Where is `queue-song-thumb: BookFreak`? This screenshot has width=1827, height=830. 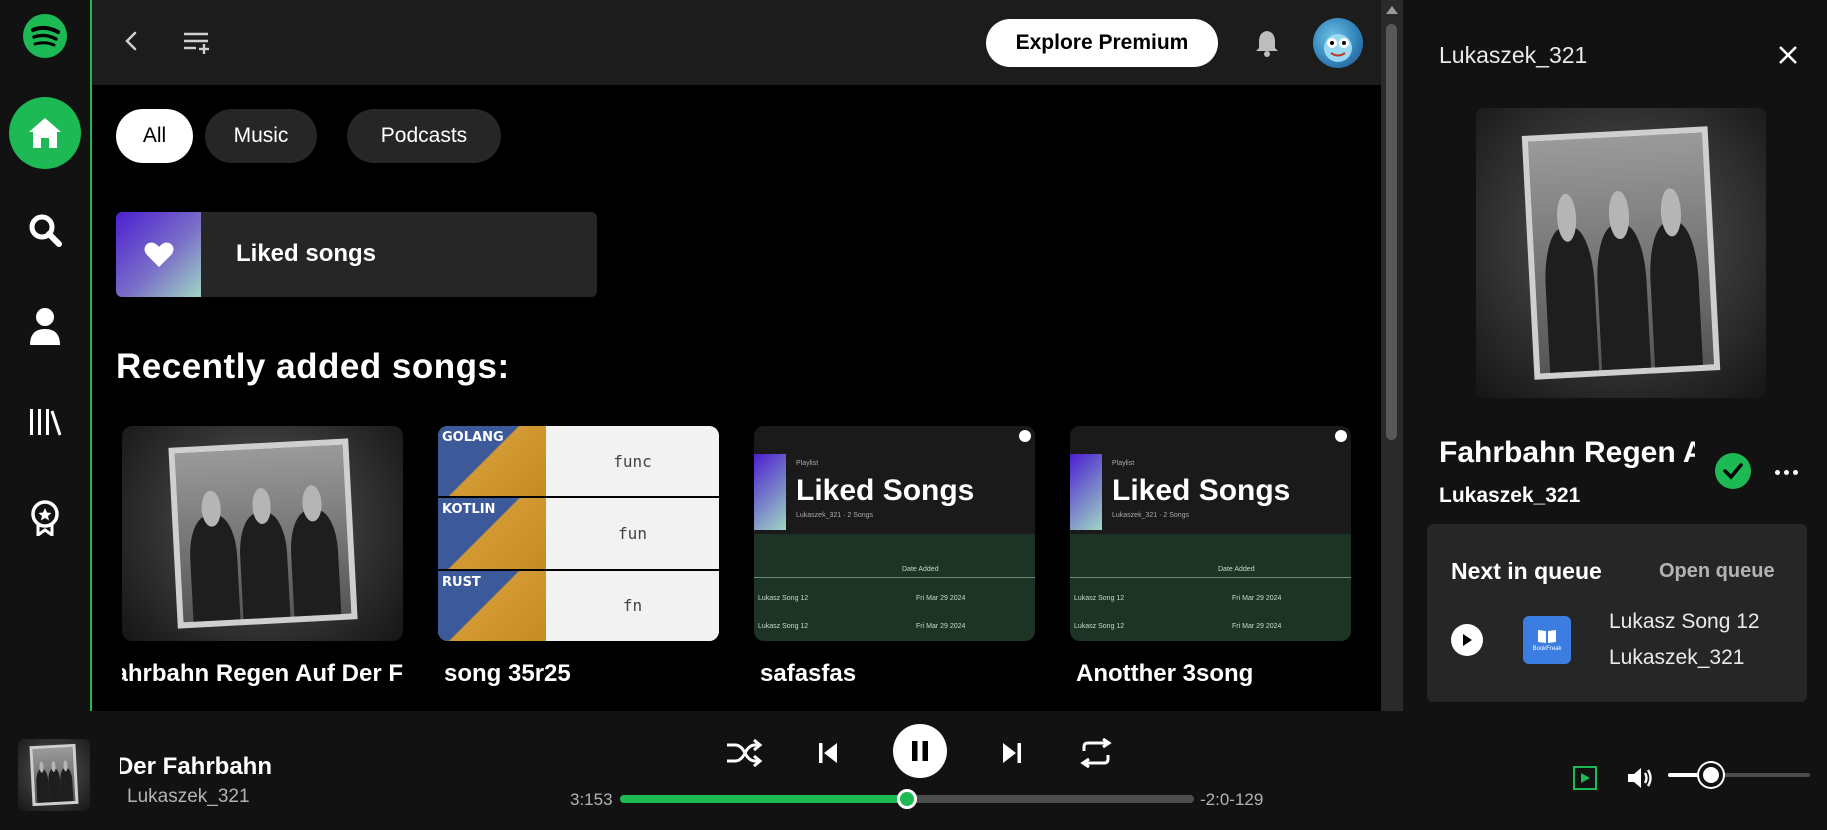 queue-song-thumb: BookFreak is located at coordinates (1547, 640).